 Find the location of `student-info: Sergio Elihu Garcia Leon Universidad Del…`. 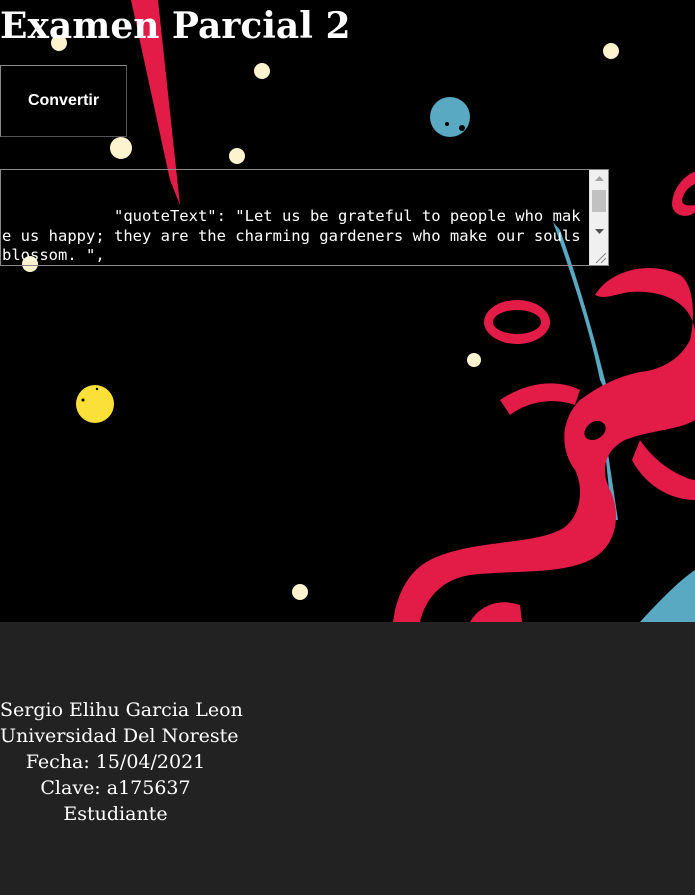

student-info: Sergio Elihu Garcia Leon Universidad Del… is located at coordinates (121, 762).